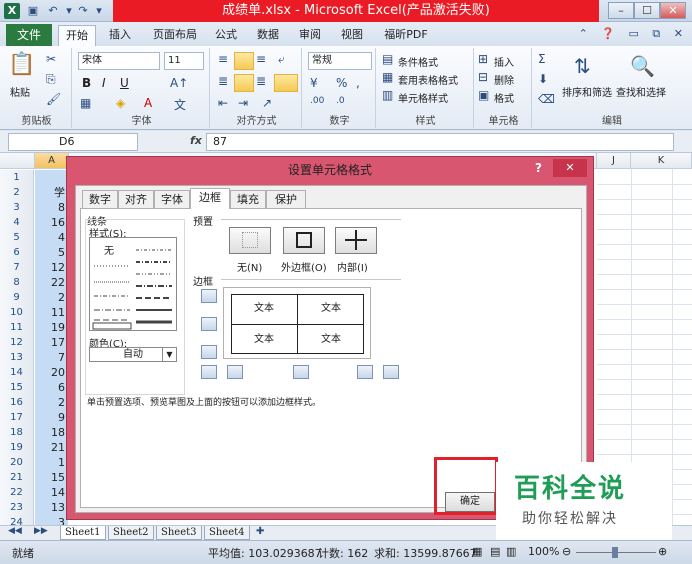 The width and height of the screenshot is (692, 564). I want to click on find-select-button: 查找和选择, so click(641, 91).